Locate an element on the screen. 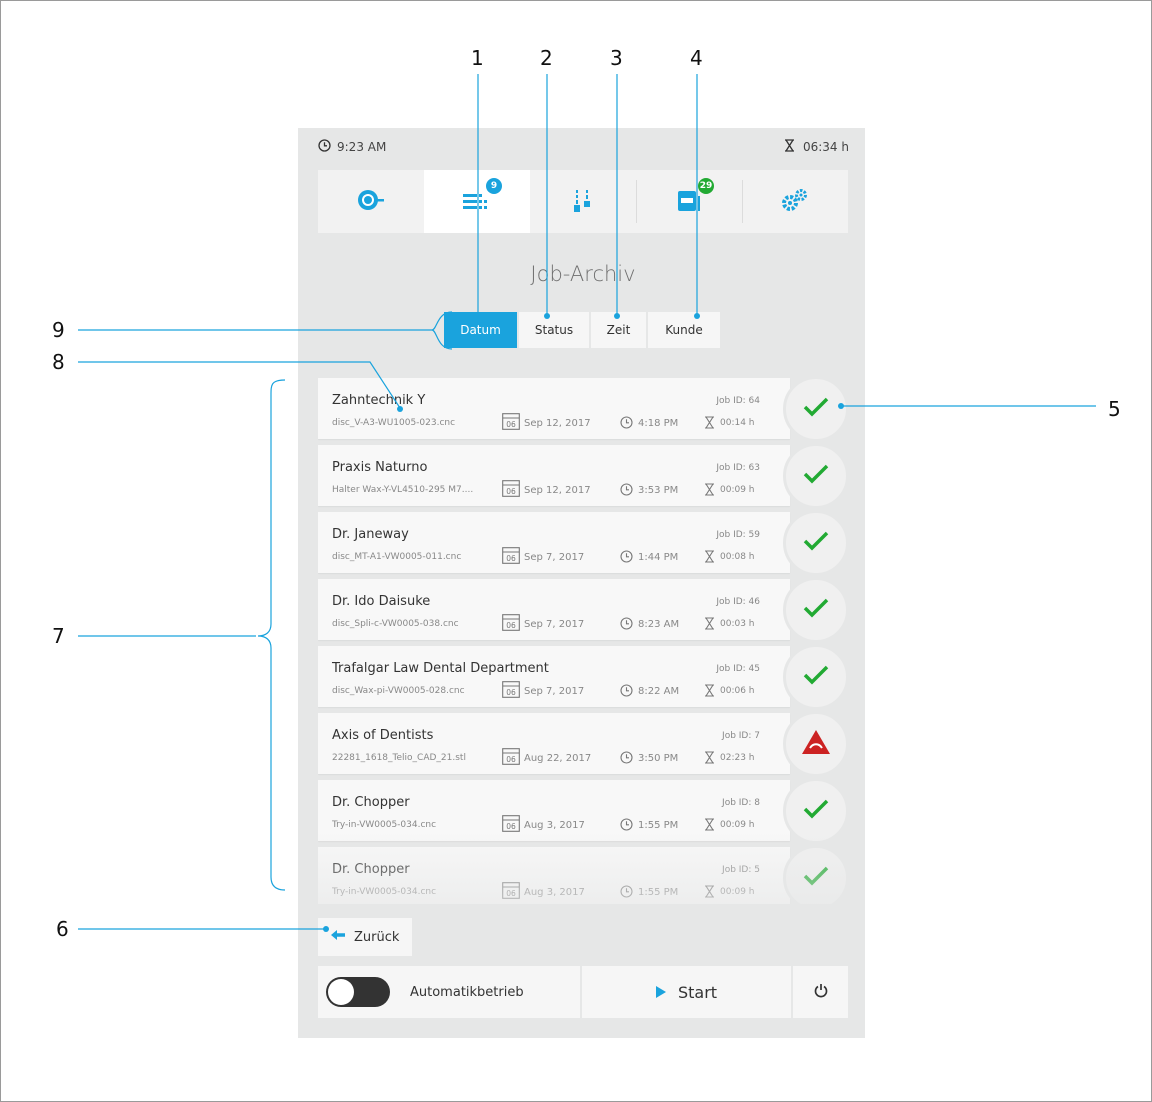 This screenshot has height=1102, width=1152. spindle-icon is located at coordinates (371, 202).